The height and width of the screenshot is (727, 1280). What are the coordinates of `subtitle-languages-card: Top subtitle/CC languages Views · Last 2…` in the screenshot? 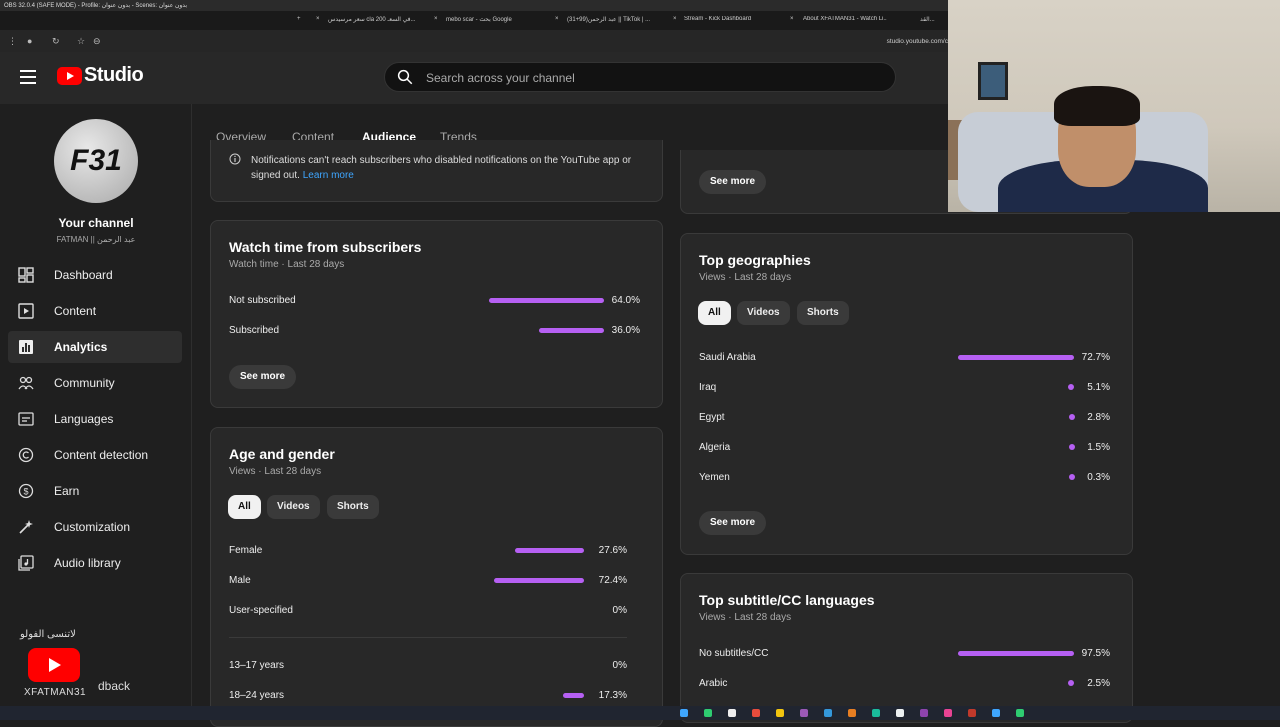 It's located at (906, 648).